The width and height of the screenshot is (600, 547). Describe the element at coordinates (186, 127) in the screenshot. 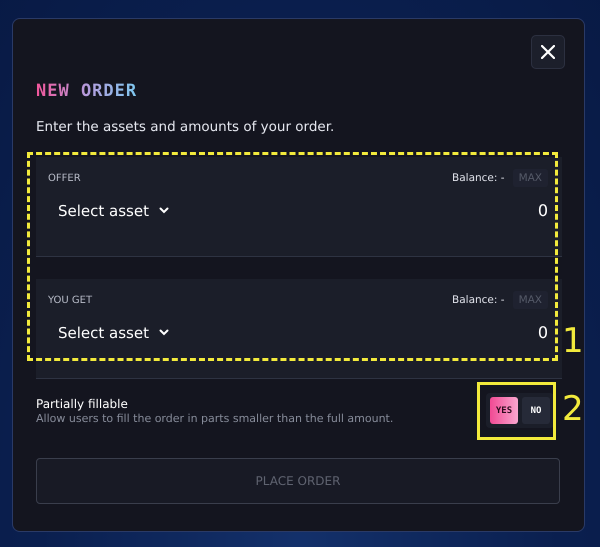

I see `dialog-subtitle: Enter the assets and amounts of your order.` at that location.